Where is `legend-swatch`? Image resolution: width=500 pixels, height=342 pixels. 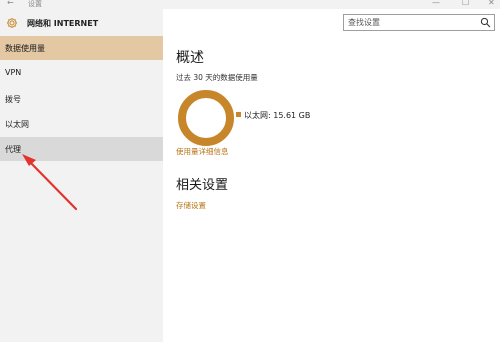 legend-swatch is located at coordinates (238, 114).